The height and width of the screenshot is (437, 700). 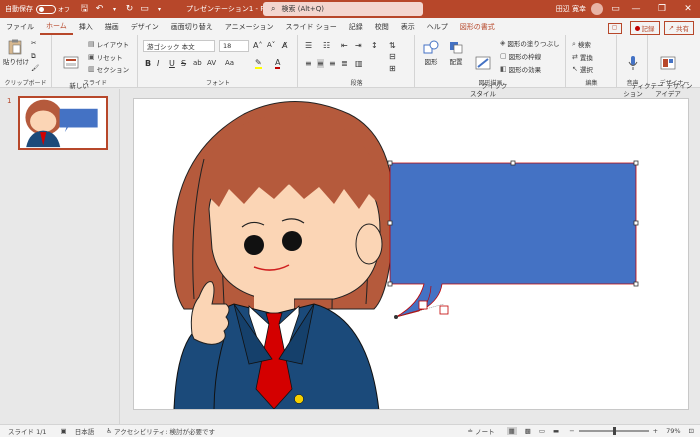 I want to click on arrange-label: 配置, so click(x=456, y=62).